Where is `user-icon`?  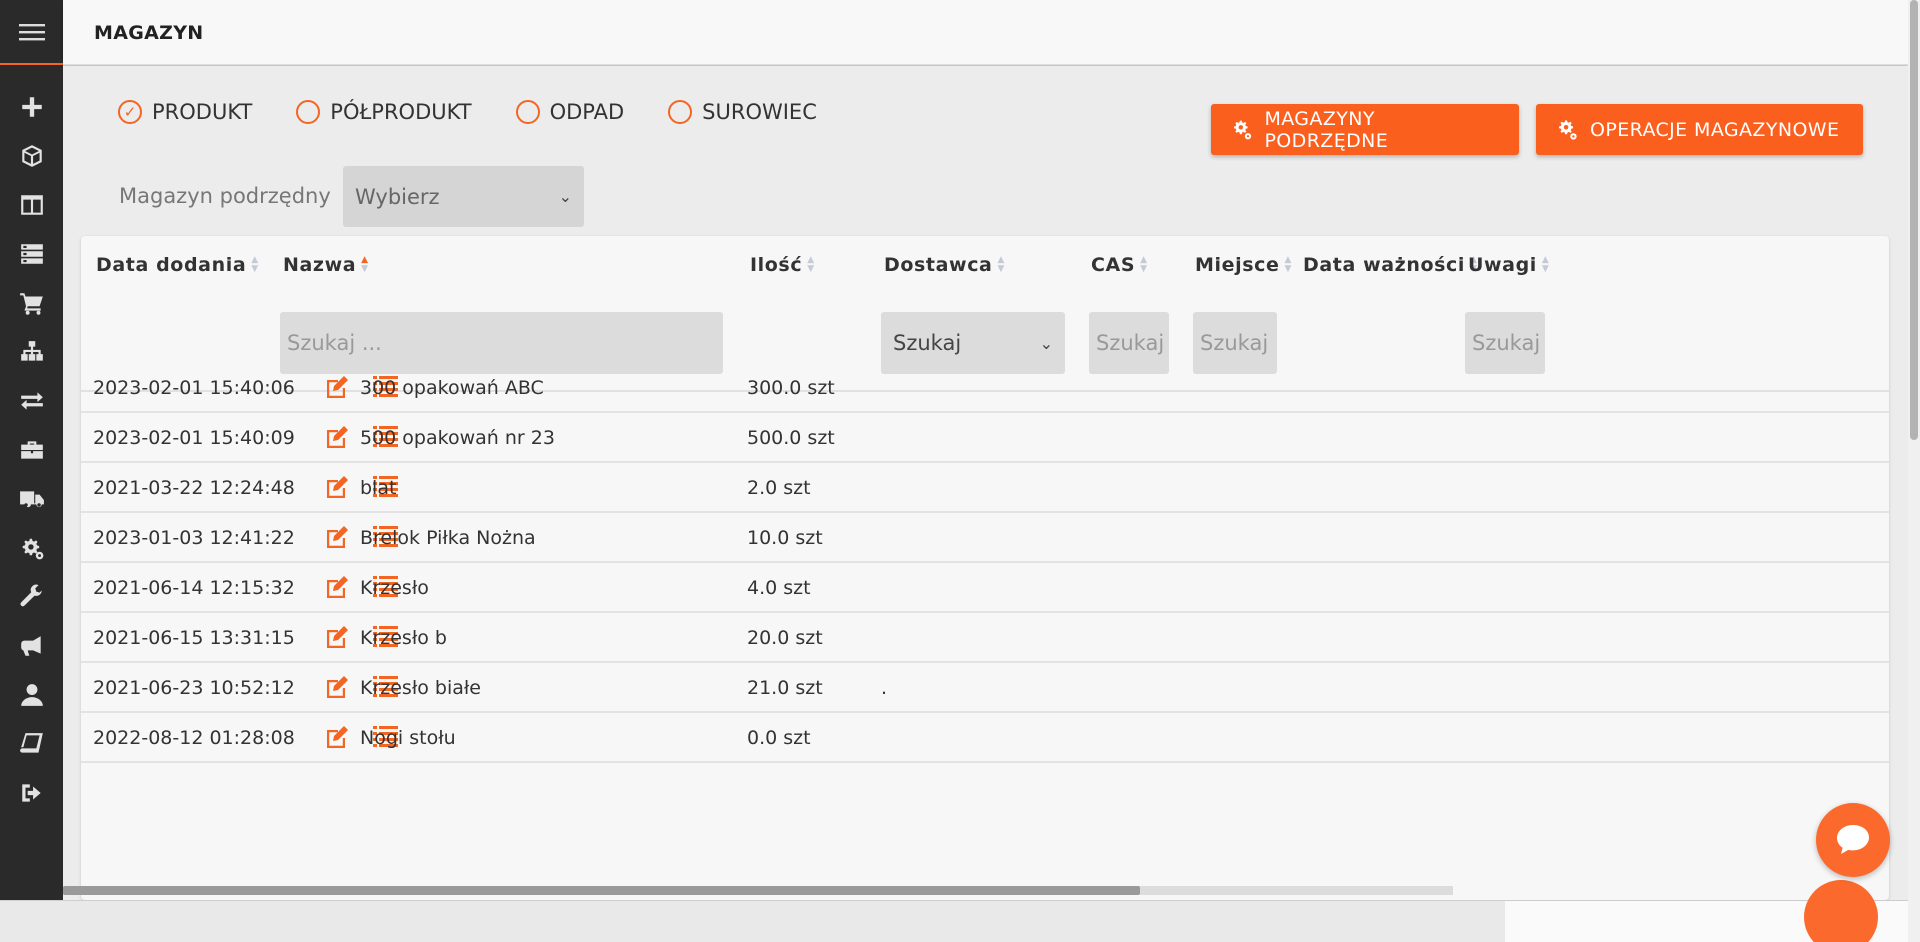
user-icon is located at coordinates (31, 694).